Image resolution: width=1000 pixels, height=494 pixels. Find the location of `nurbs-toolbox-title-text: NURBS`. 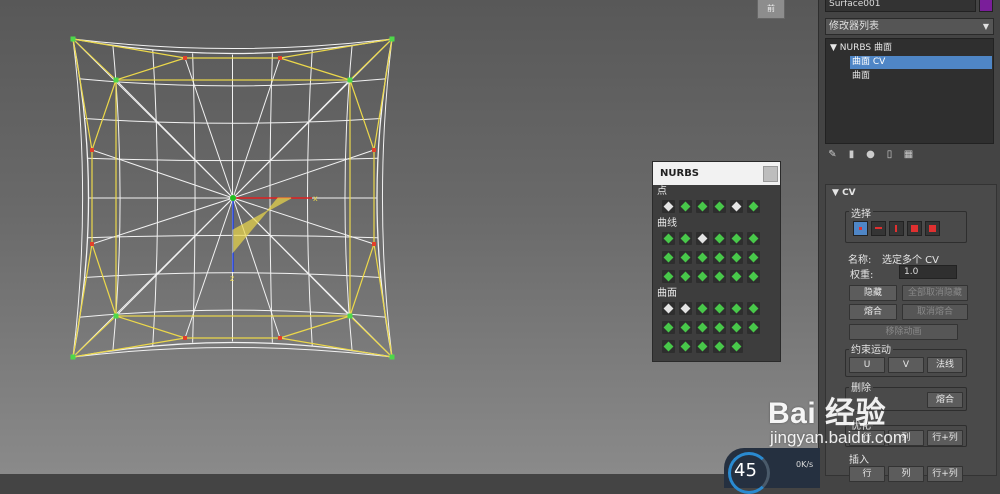

nurbs-toolbox-title-text: NURBS is located at coordinates (679, 173).